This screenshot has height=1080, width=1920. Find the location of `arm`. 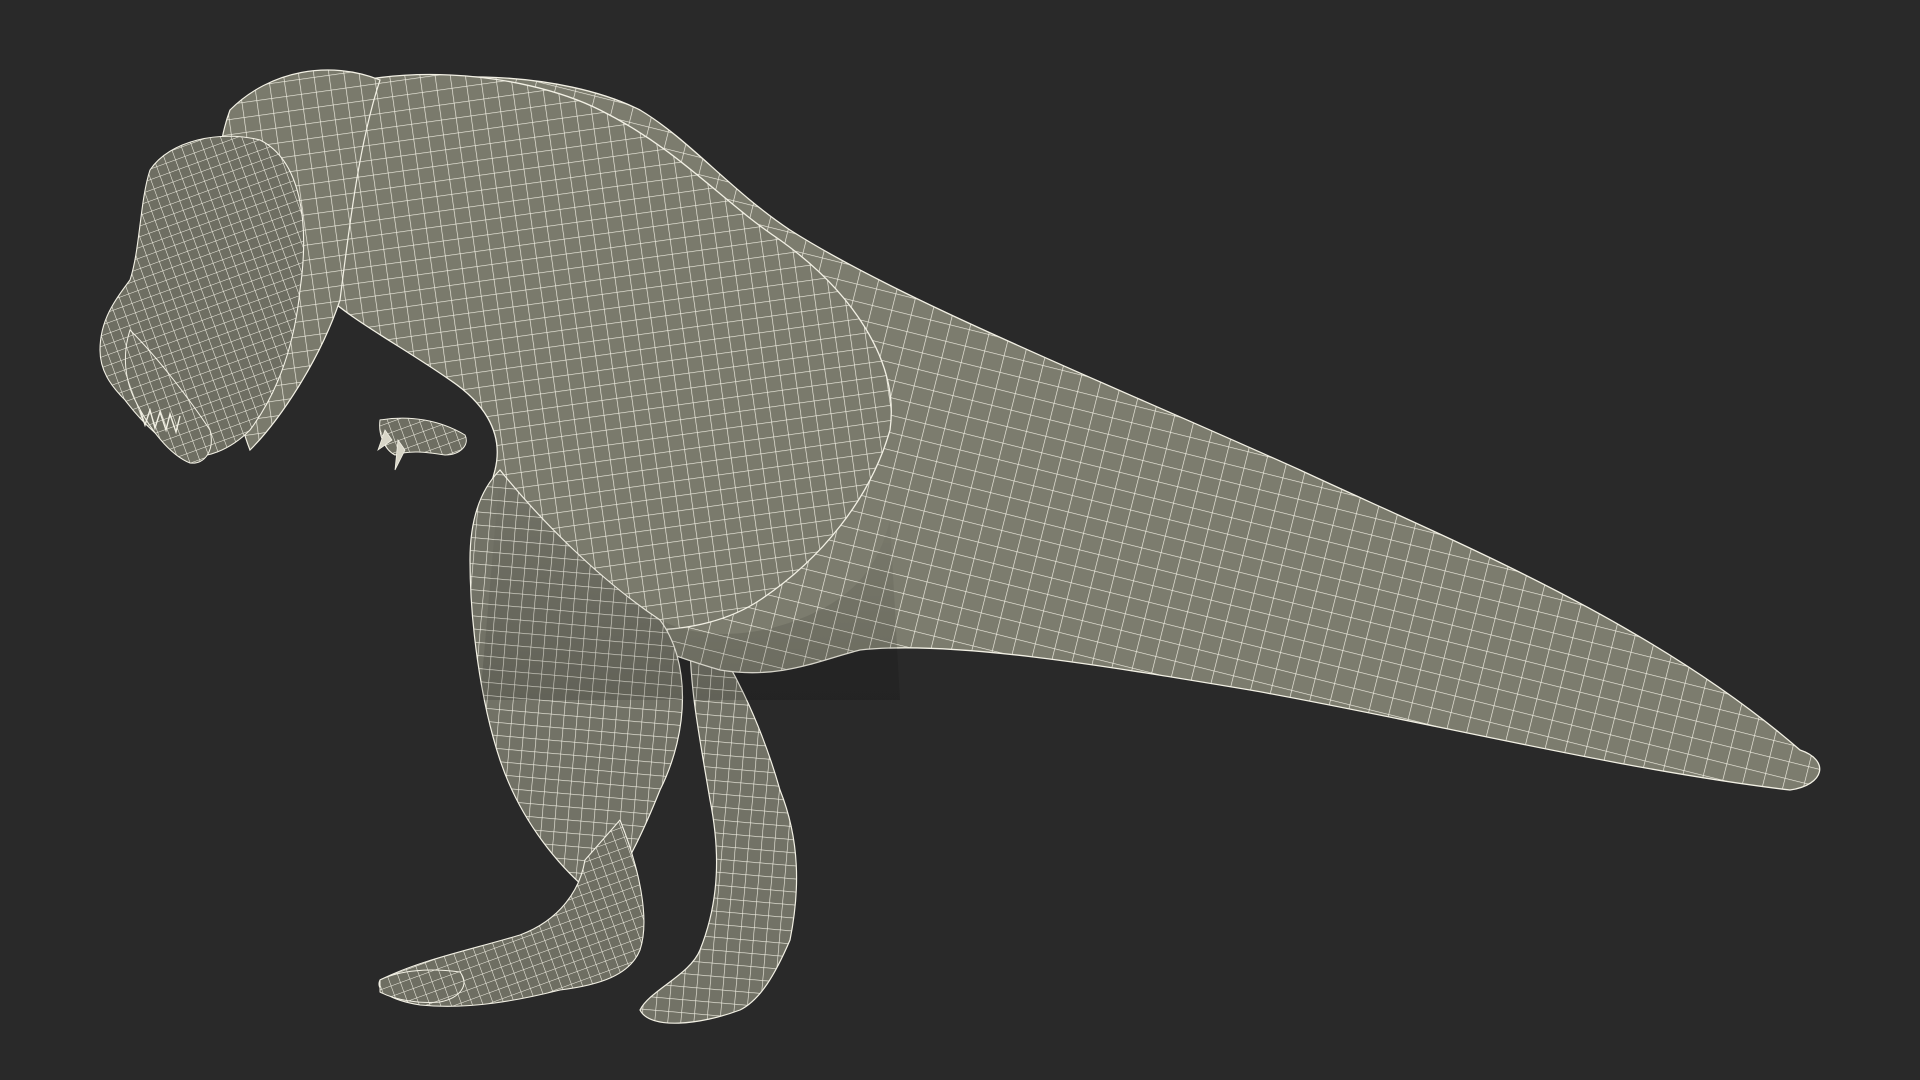

arm is located at coordinates (423, 436).